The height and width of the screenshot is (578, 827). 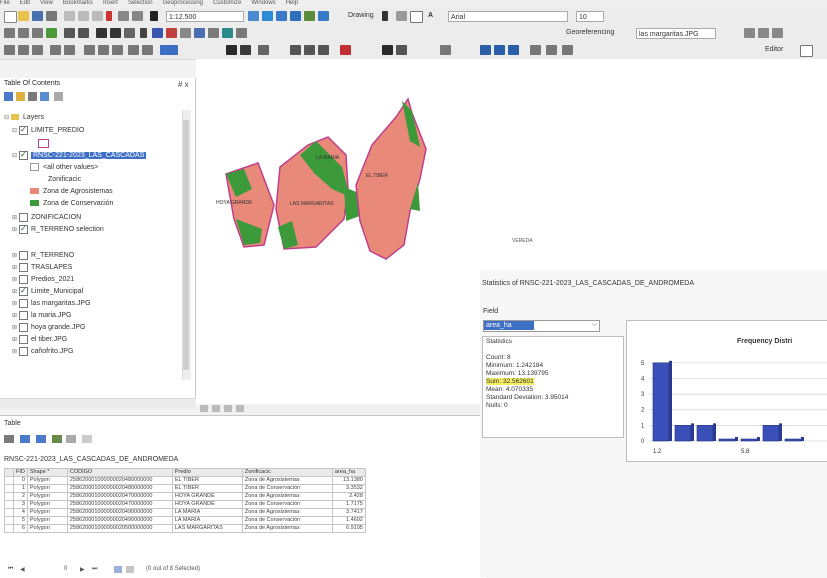 What do you see at coordinates (42, 267) in the screenshot?
I see `toc-layer-traslapes: ⊞ TRASLAPES` at bounding box center [42, 267].